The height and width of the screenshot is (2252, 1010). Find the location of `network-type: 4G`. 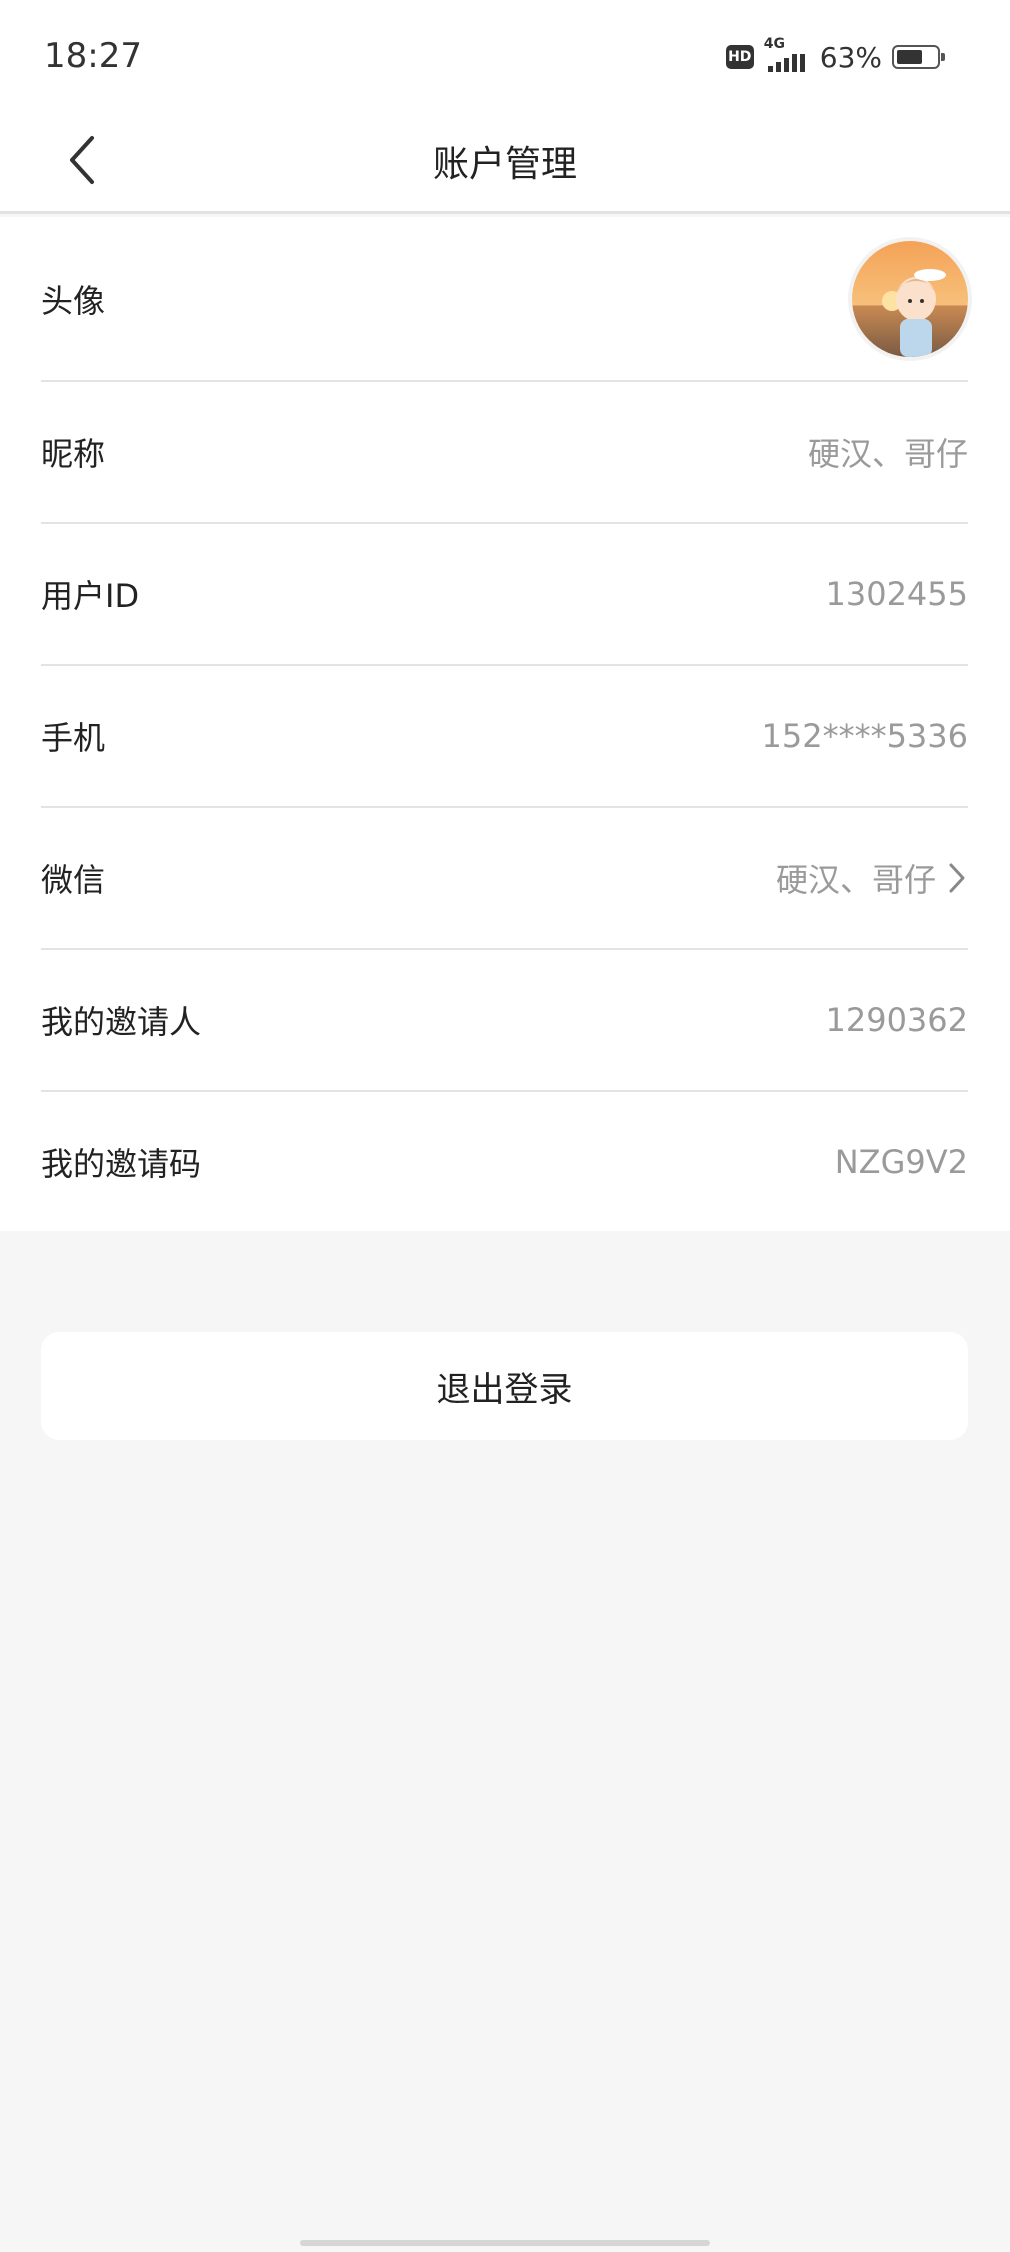

network-type: 4G is located at coordinates (774, 44).